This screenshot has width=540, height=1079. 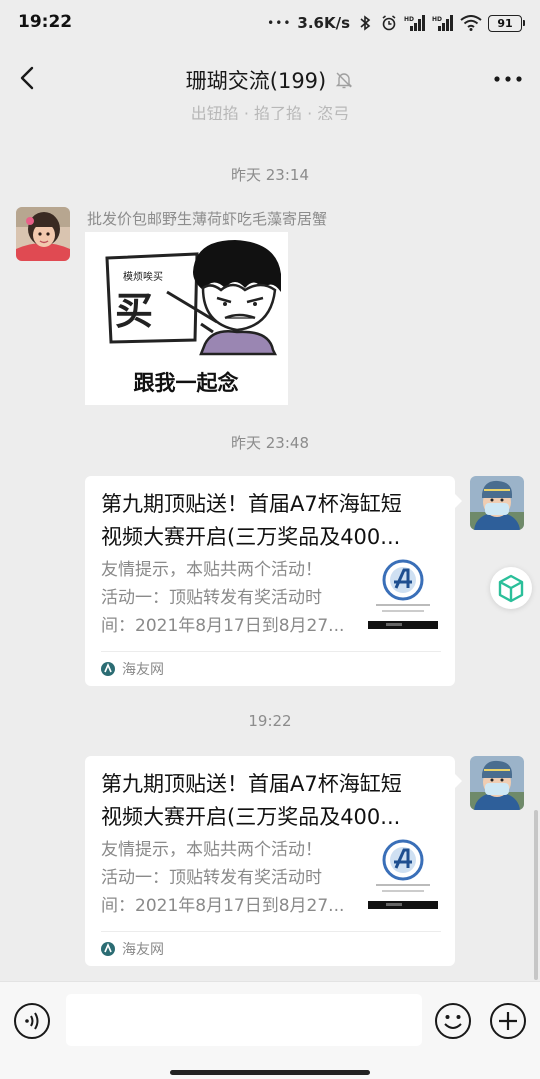 What do you see at coordinates (344, 80) in the screenshot?
I see `muted-bell-icon` at bounding box center [344, 80].